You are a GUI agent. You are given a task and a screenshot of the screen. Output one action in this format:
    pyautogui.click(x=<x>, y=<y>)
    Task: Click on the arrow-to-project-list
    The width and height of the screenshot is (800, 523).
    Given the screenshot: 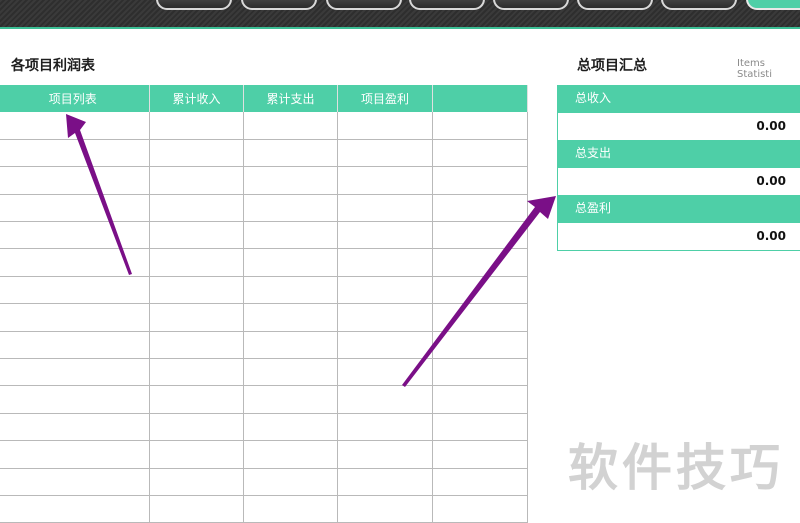 What is the action you would take?
    pyautogui.click(x=99, y=194)
    